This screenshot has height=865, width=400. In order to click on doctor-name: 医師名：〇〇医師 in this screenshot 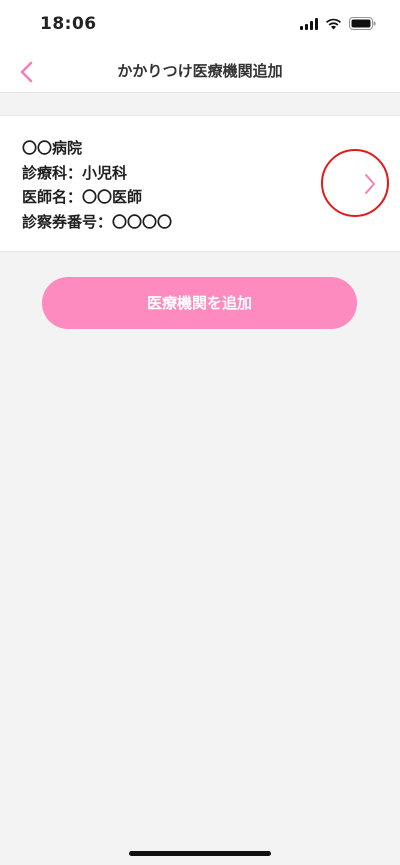, I will do `click(82, 197)`.